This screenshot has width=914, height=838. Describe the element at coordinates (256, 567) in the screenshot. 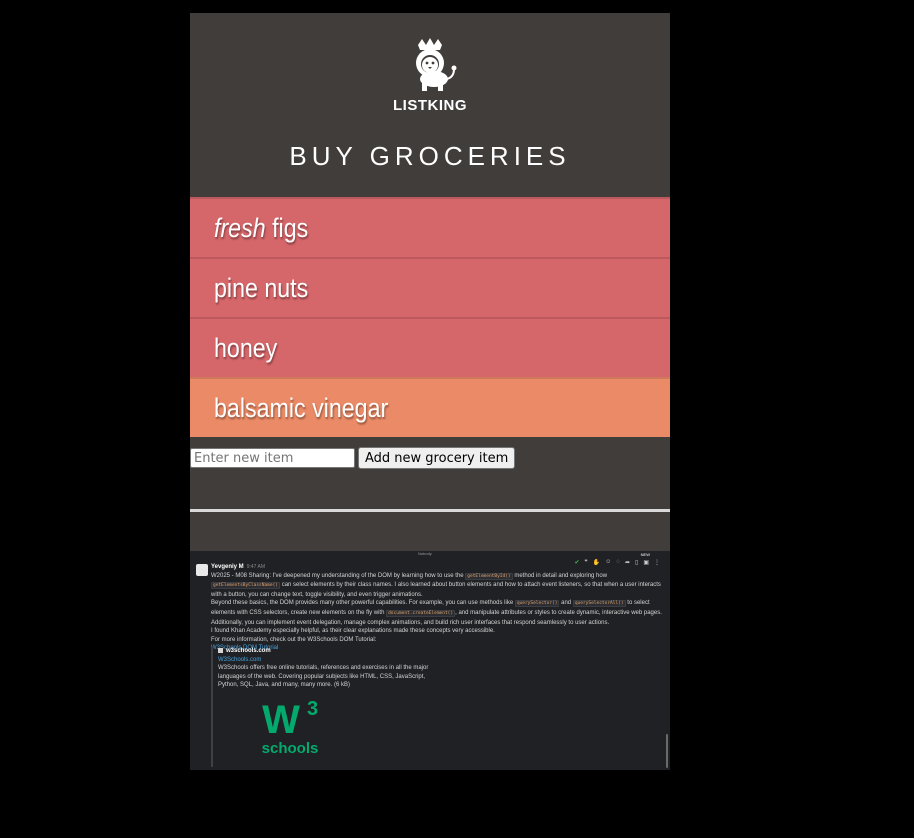

I see `message-time: 9:47 AM` at that location.